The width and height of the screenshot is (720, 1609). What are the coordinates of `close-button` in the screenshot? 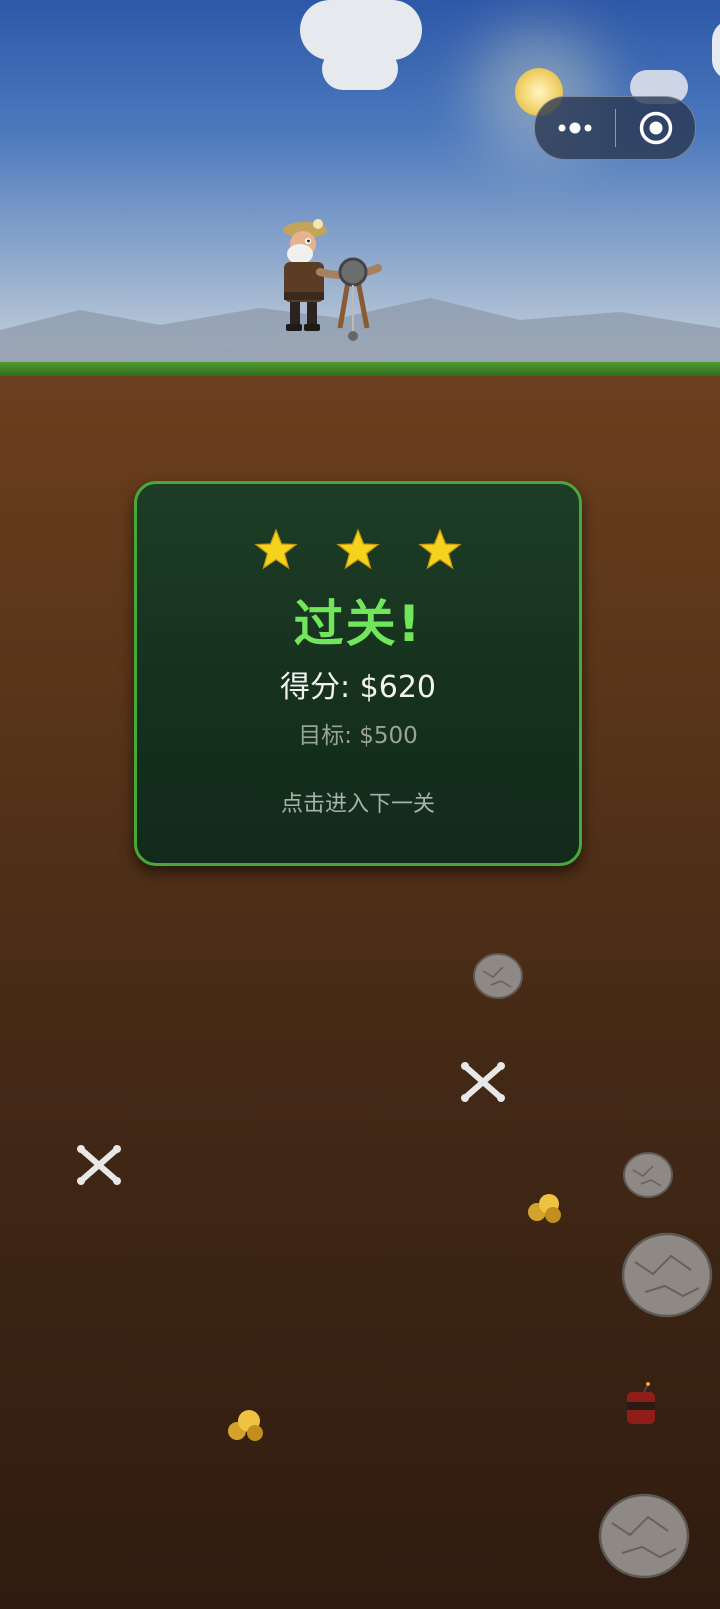 It's located at (655, 128).